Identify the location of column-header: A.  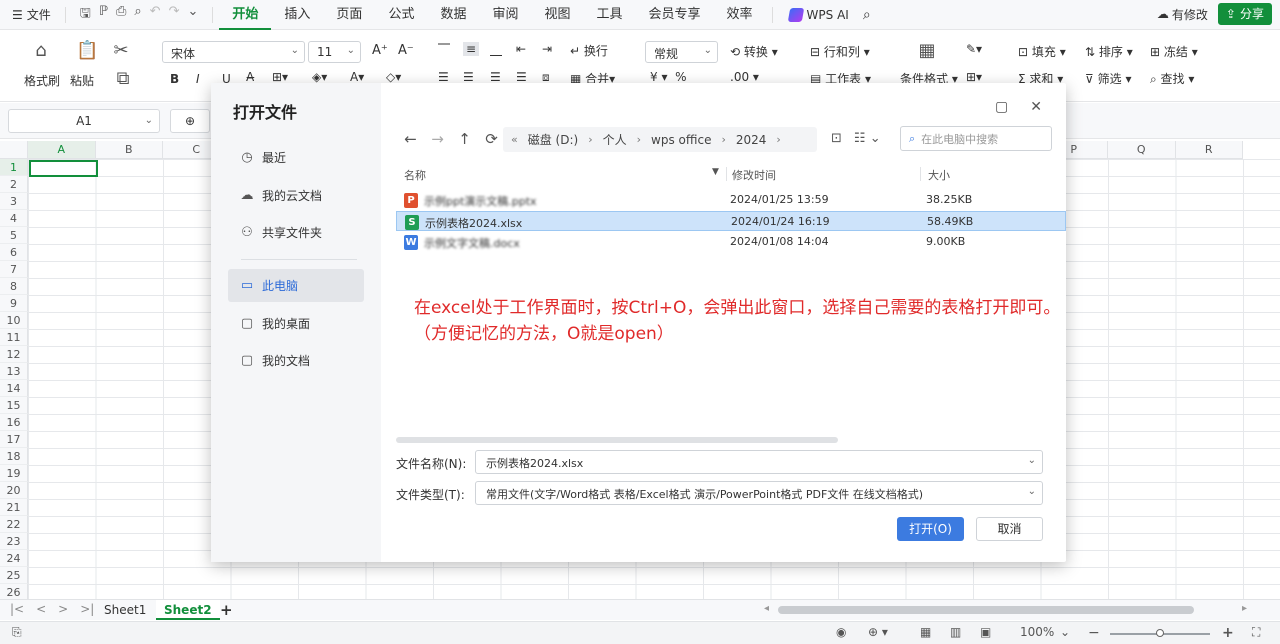
(62, 150).